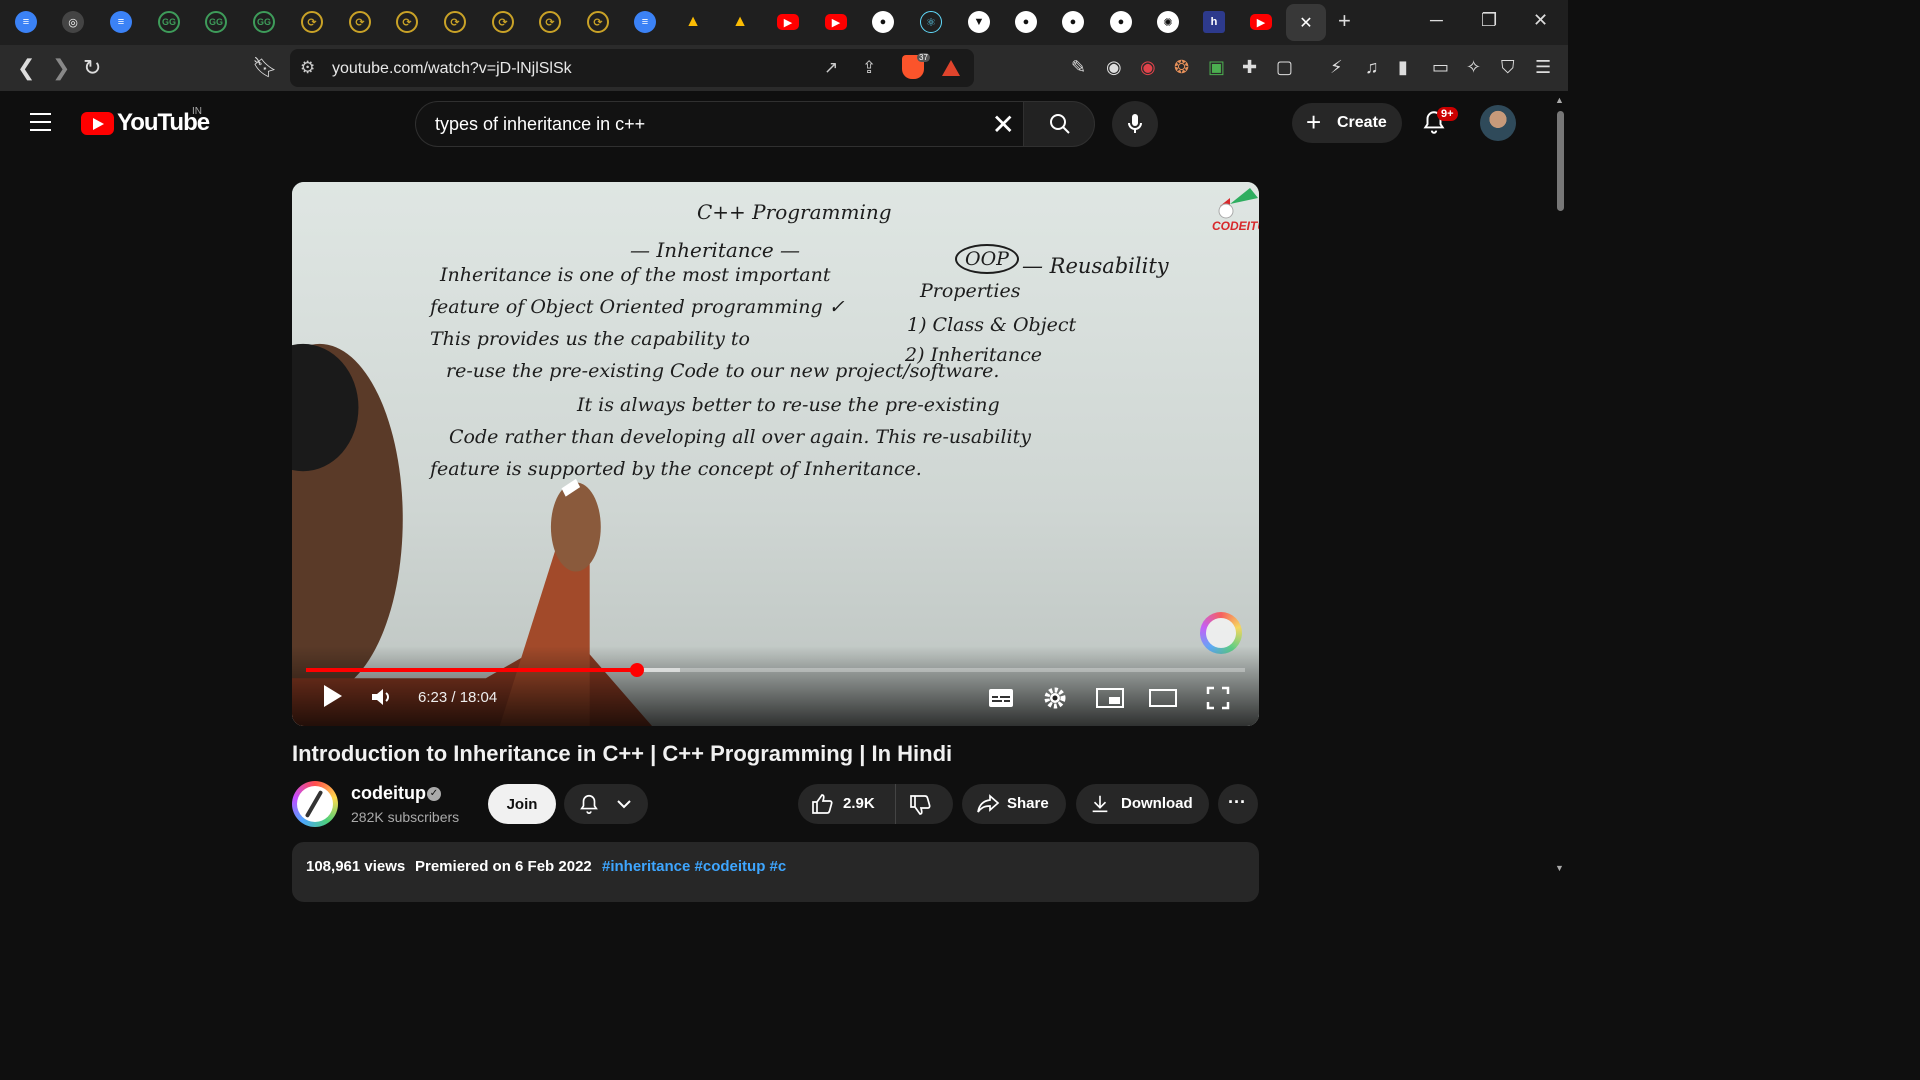 The image size is (1920, 1080). What do you see at coordinates (97, 123) in the screenshot?
I see `youtube-logo-icon` at bounding box center [97, 123].